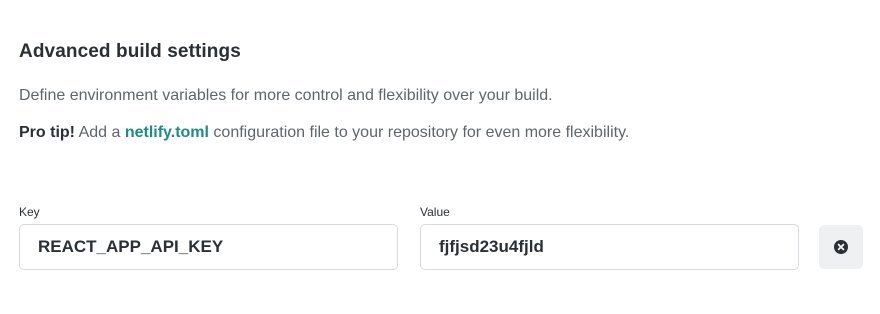 The width and height of the screenshot is (880, 314). I want to click on env-value-input, so click(609, 247).